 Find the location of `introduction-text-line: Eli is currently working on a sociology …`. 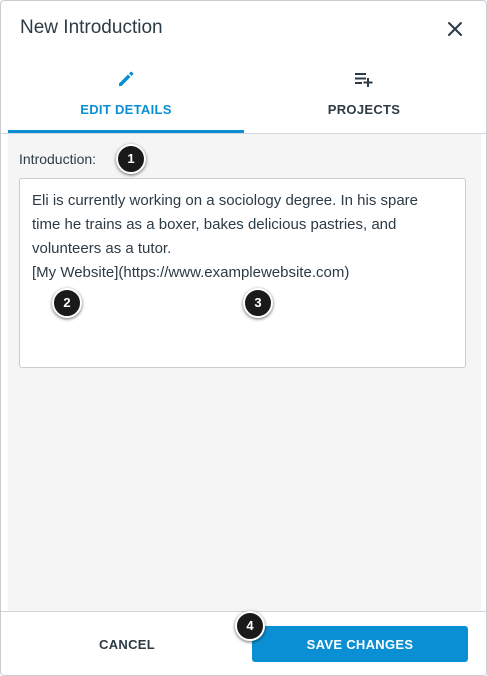

introduction-text-line: Eli is currently working on a sociology … is located at coordinates (225, 200).